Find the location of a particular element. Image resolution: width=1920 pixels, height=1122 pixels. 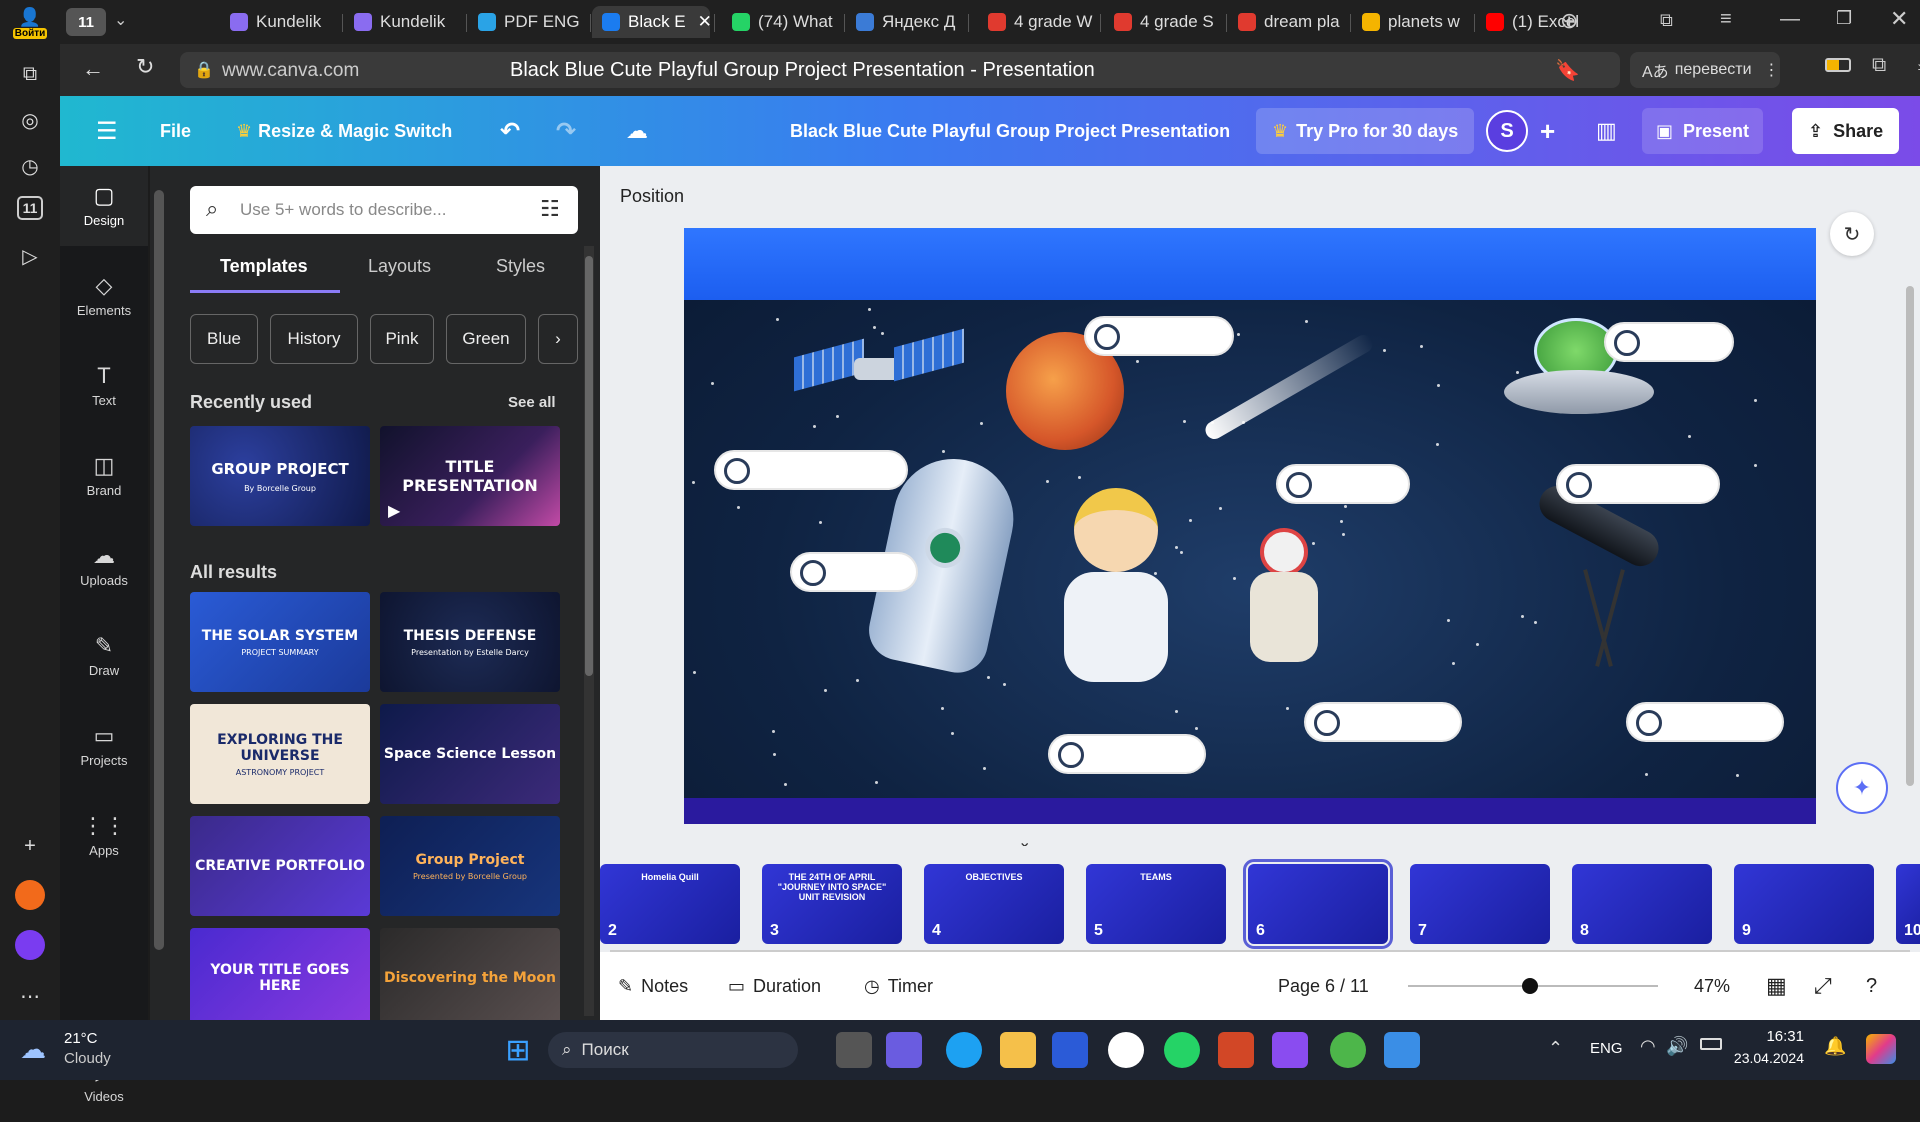

page-indicator: Page 6 / 11 is located at coordinates (1323, 986).